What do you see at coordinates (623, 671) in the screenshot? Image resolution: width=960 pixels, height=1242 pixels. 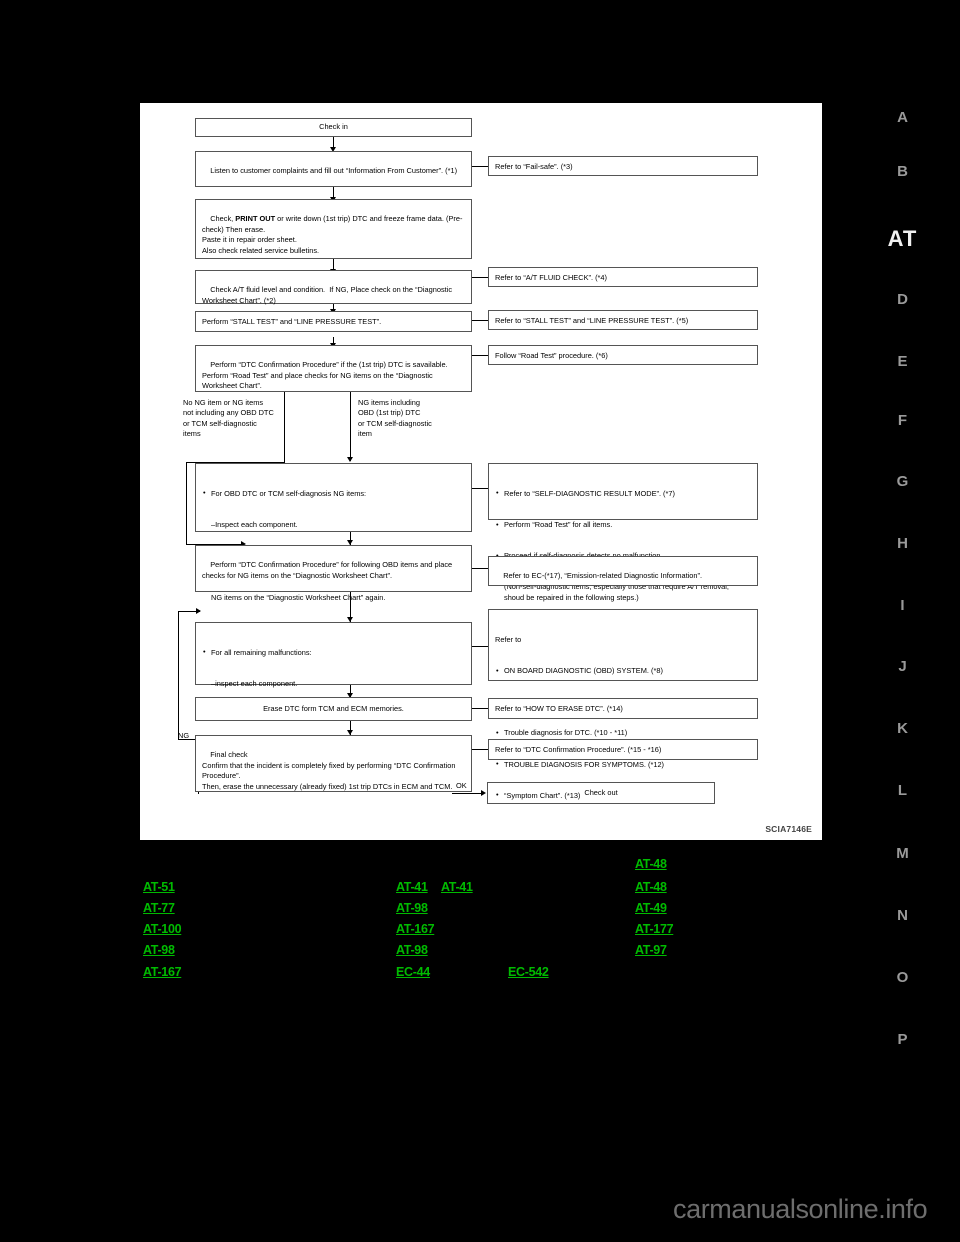 I see `reference-box-line: ON BOARD DIAGNOSTIC (OBD) SYSTEM. (*8)` at bounding box center [623, 671].